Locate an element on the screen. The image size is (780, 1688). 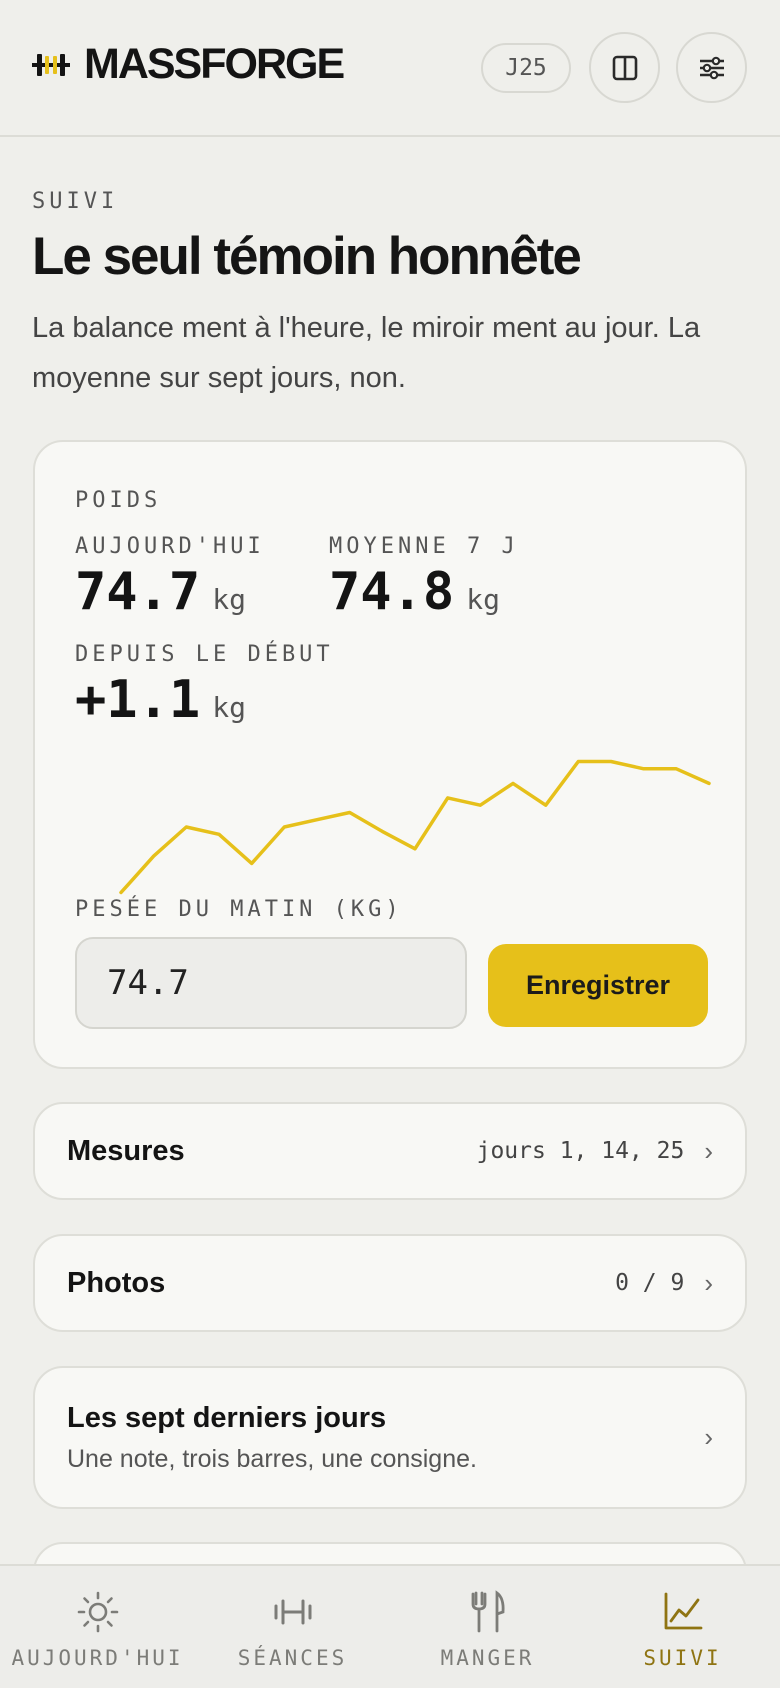
brand: MASSFORGE is located at coordinates (188, 64).